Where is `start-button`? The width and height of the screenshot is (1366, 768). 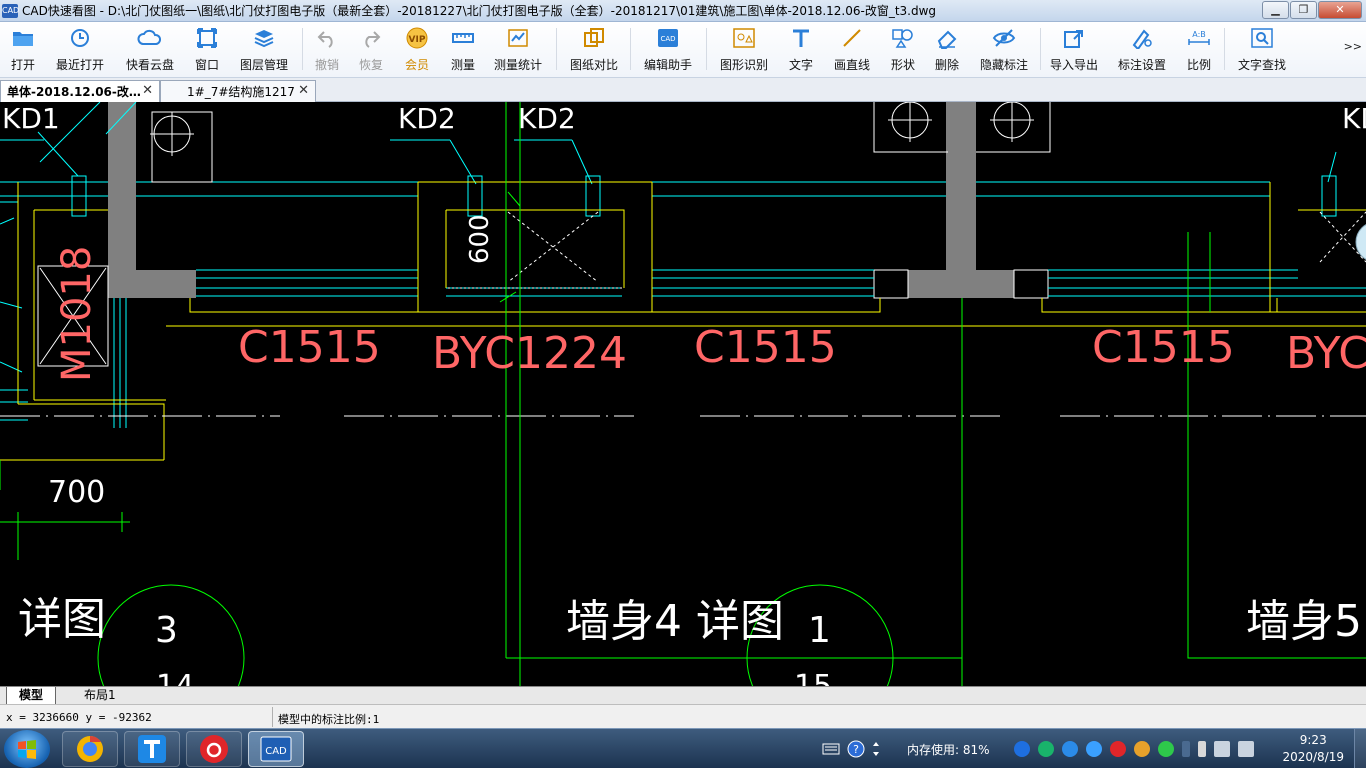
start-button is located at coordinates (27, 749).